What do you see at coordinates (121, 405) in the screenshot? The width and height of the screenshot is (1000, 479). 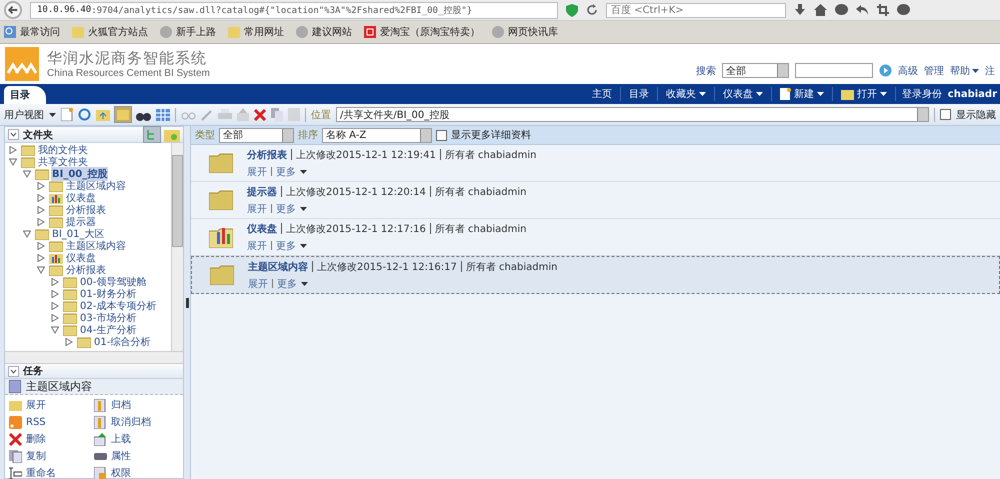 I see `task-link: 归档` at bounding box center [121, 405].